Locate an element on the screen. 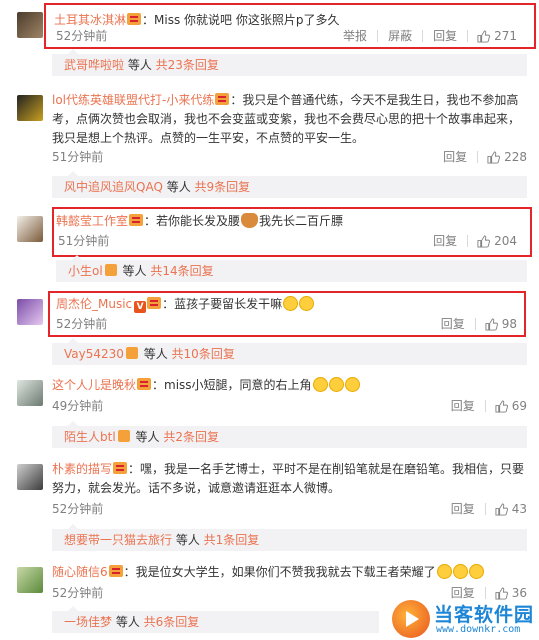  like-button: 69 is located at coordinates (506, 406).